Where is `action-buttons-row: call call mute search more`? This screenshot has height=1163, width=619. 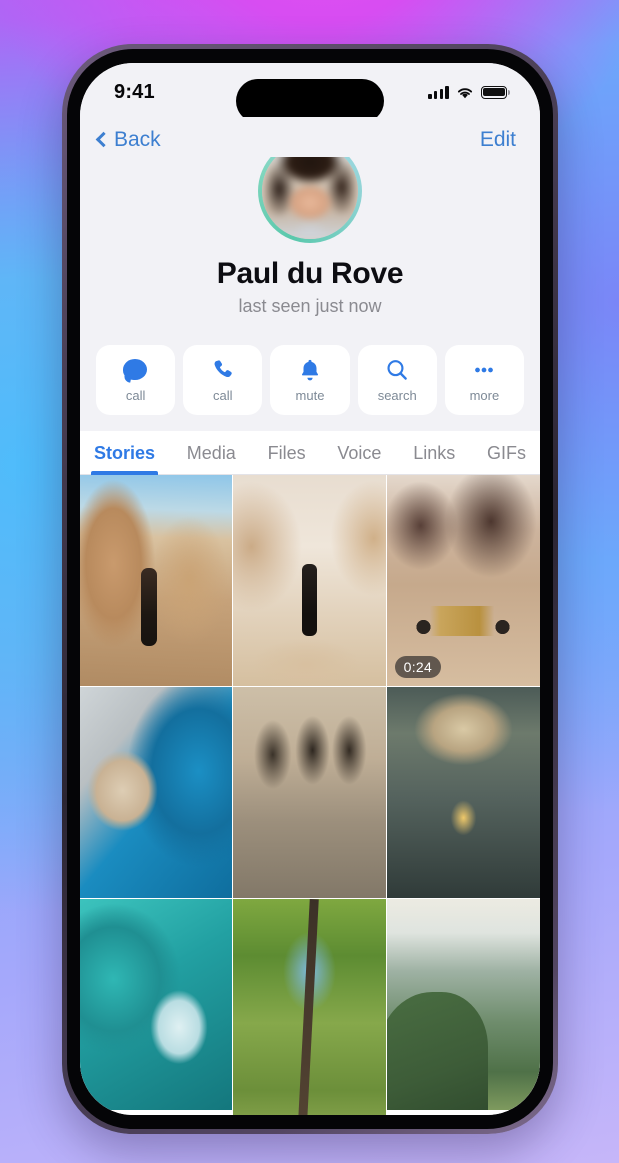 action-buttons-row: call call mute search more is located at coordinates (310, 381).